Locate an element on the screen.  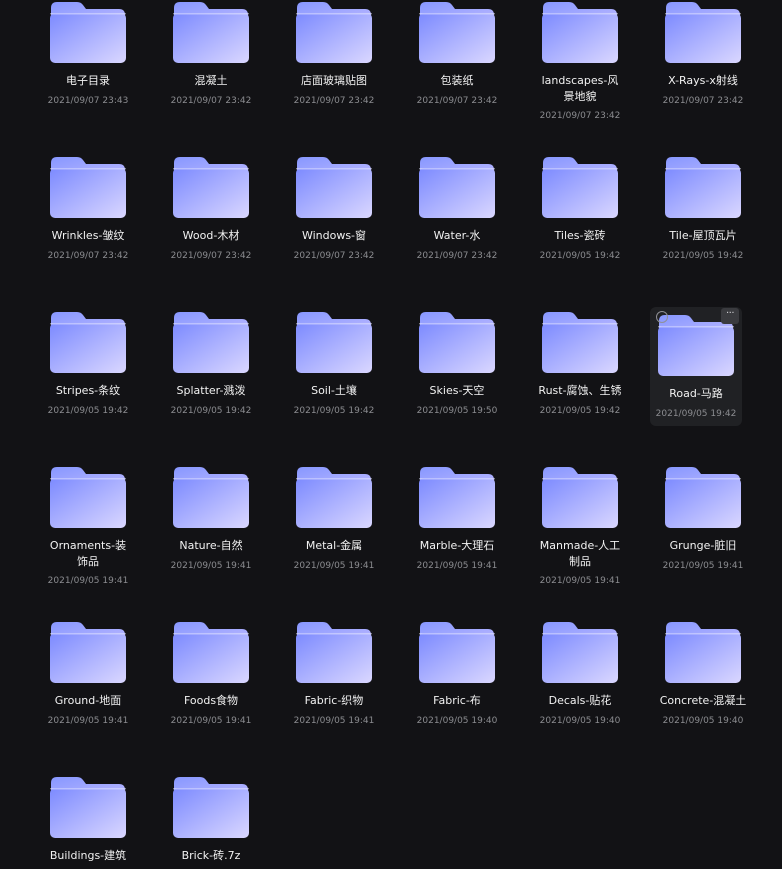
folder-name: 店面玻璃贴图 is located at coordinates (334, 81).